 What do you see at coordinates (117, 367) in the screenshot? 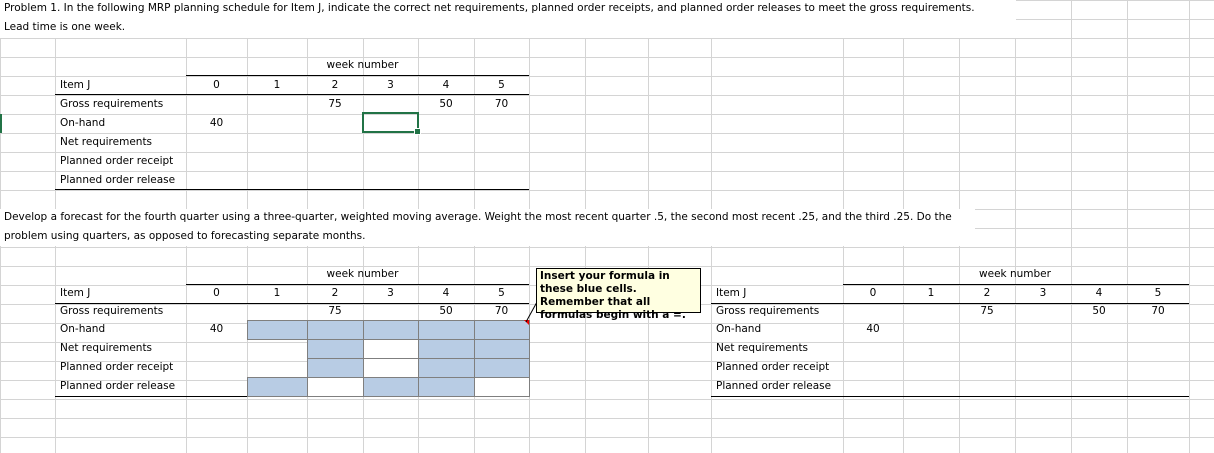
I see `table2-receipt-label: Planned order receipt` at bounding box center [117, 367].